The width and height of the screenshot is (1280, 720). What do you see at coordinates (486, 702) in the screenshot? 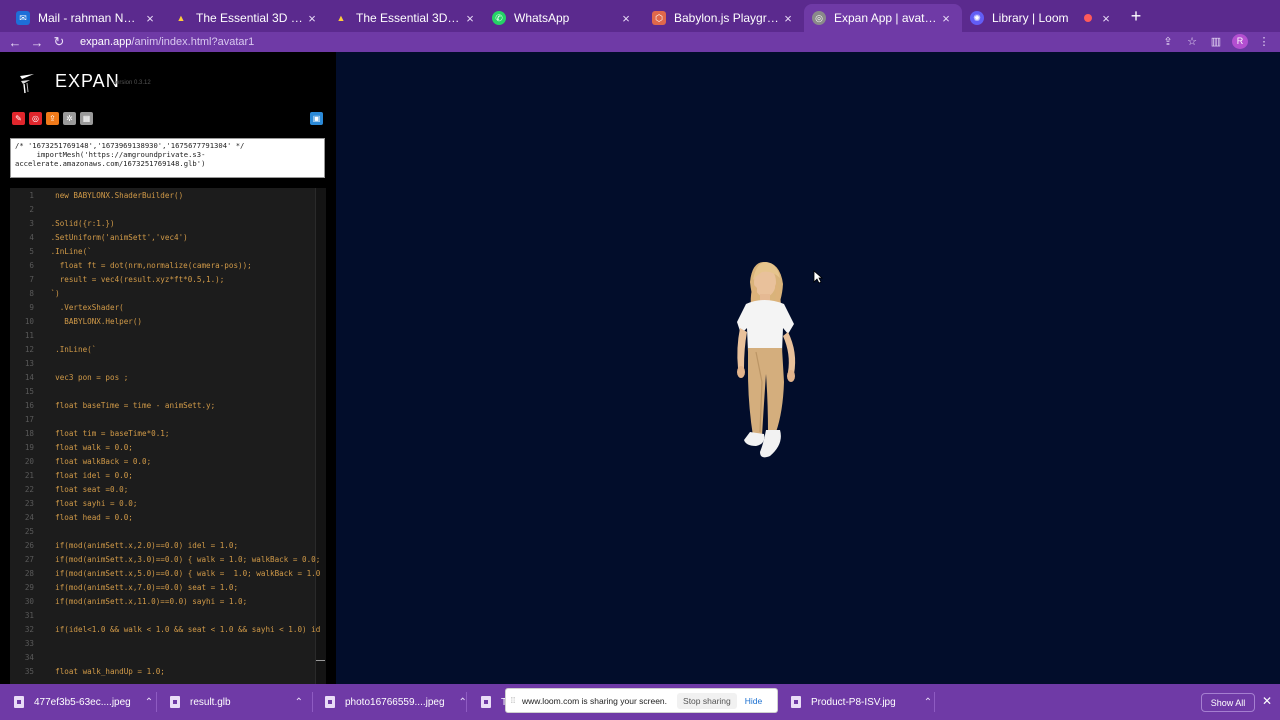
I see `file-icon` at bounding box center [486, 702].